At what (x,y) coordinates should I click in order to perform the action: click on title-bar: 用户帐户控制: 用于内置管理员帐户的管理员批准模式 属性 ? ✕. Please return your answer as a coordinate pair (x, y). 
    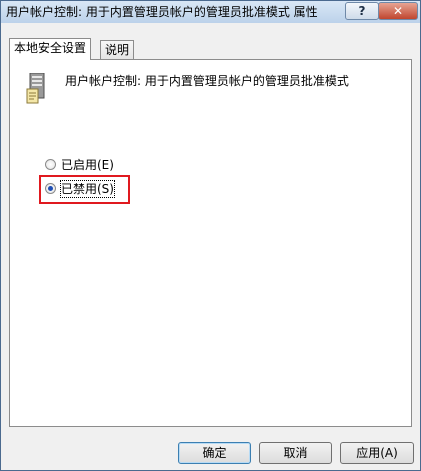
    Looking at the image, I should click on (210, 12).